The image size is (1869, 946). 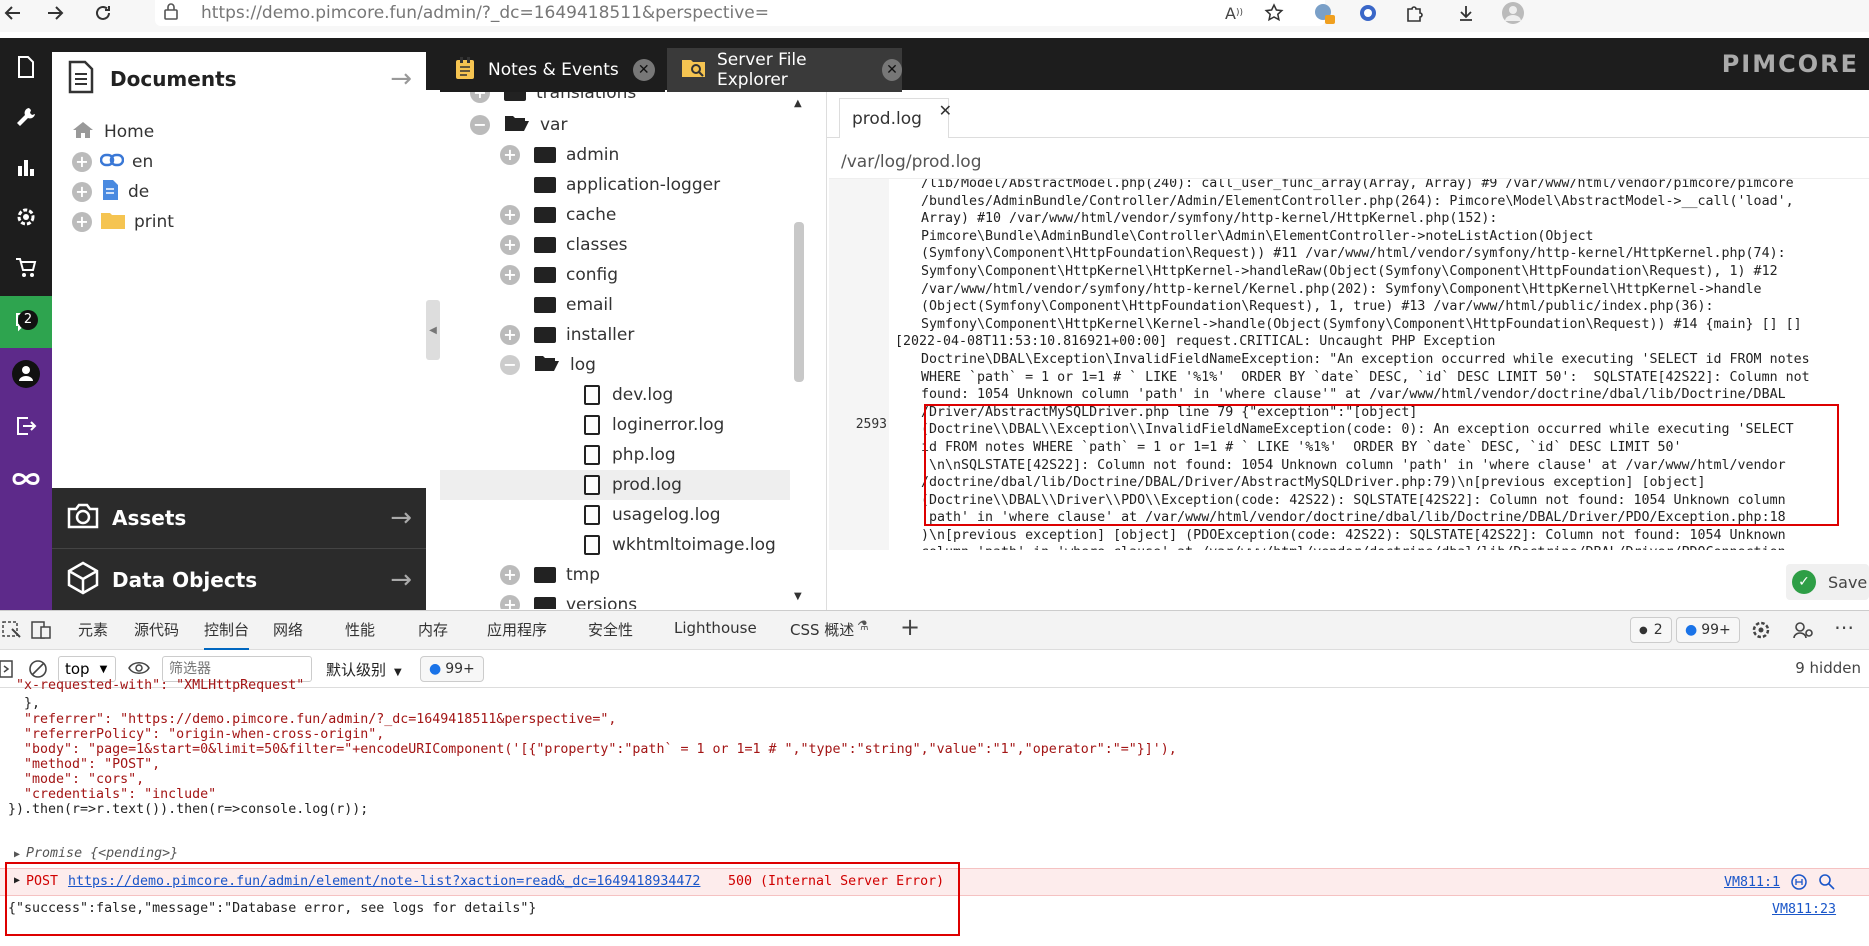 I want to click on file-tree-row: − log, so click(x=615, y=365).